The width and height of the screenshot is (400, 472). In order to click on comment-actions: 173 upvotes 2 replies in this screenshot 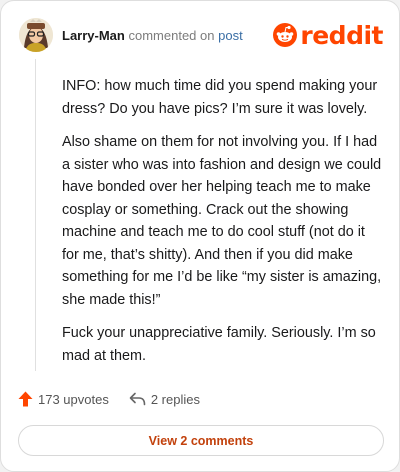, I will do `click(119, 399)`.